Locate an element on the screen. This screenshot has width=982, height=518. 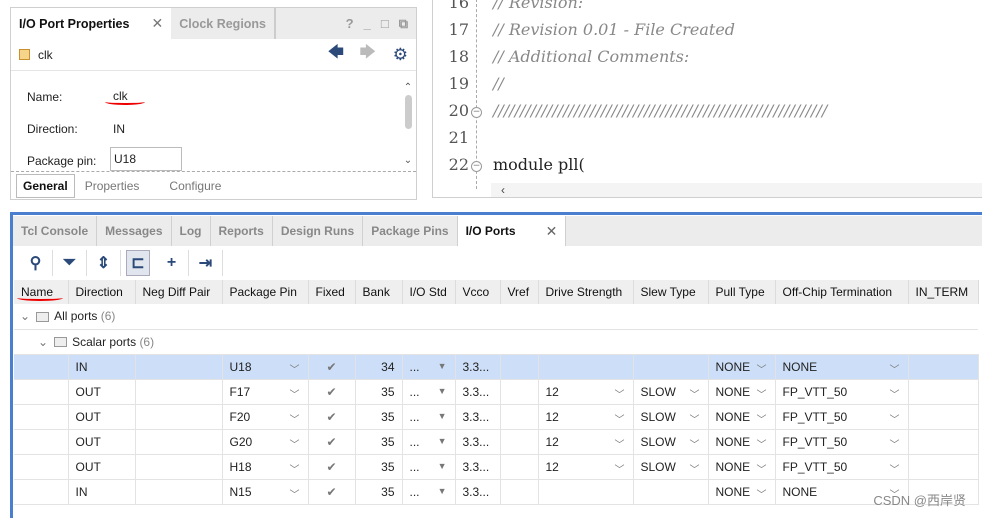
package-pin-cell: U18 ﹀ is located at coordinates (265, 367).